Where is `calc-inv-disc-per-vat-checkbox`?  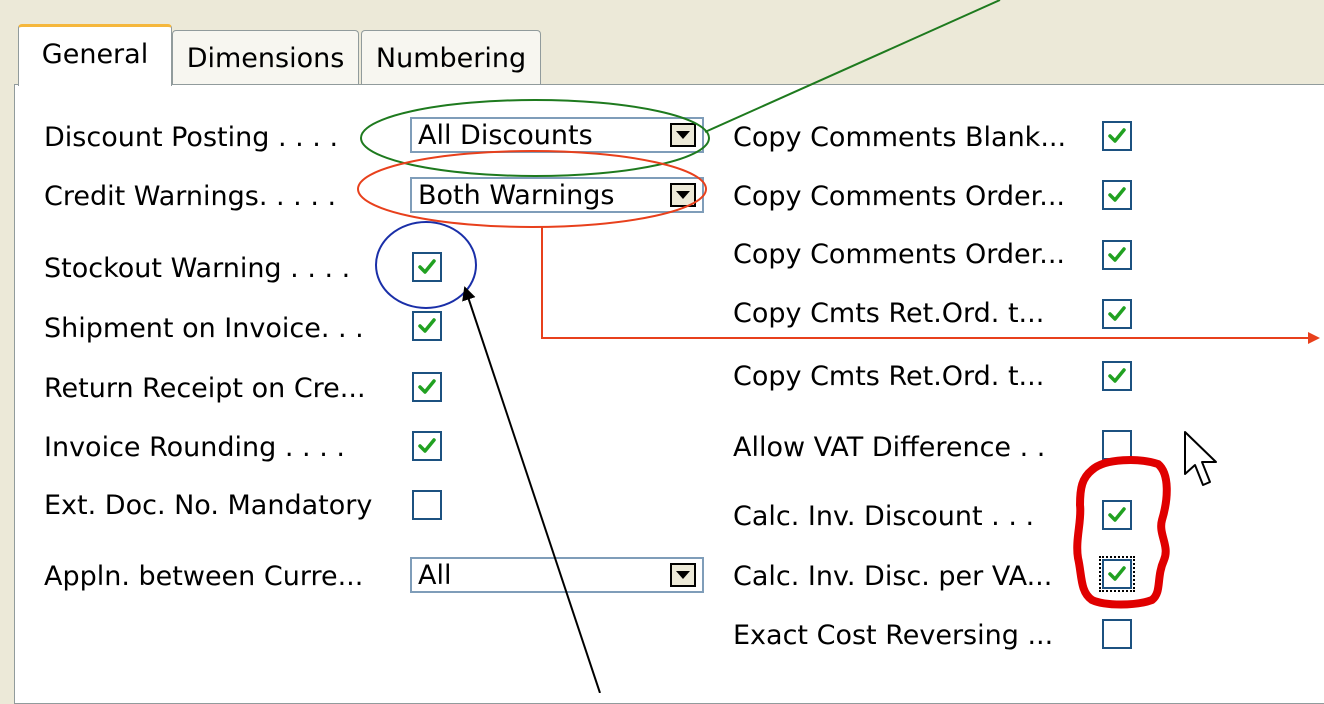 calc-inv-disc-per-vat-checkbox is located at coordinates (1117, 574).